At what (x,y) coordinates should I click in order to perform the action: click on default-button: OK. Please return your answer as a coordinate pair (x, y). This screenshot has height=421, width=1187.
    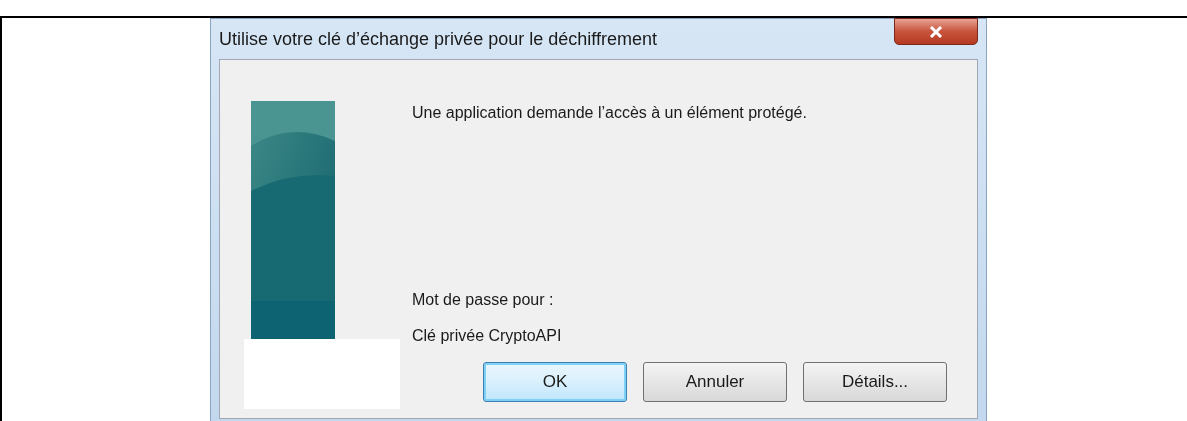
    Looking at the image, I should click on (555, 382).